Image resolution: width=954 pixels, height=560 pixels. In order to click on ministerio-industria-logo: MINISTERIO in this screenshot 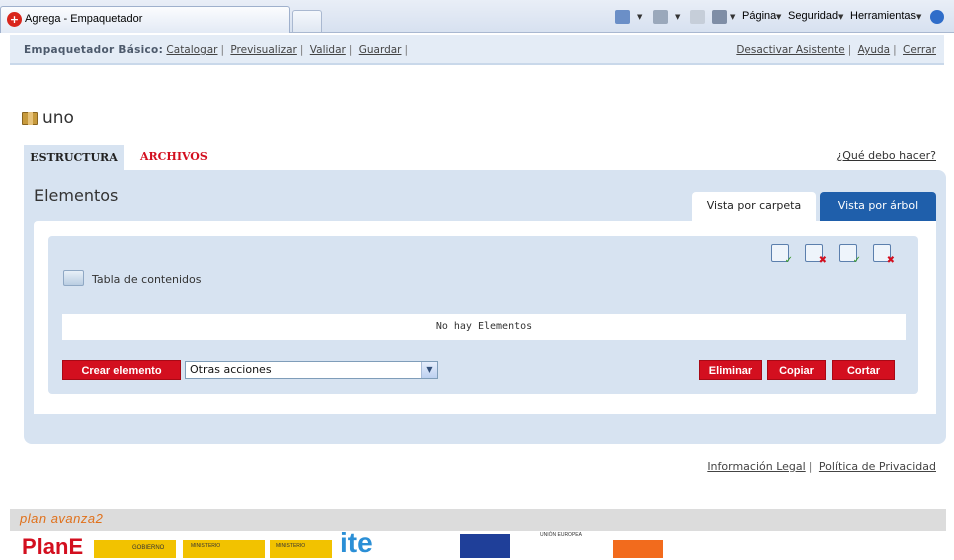, I will do `click(224, 549)`.